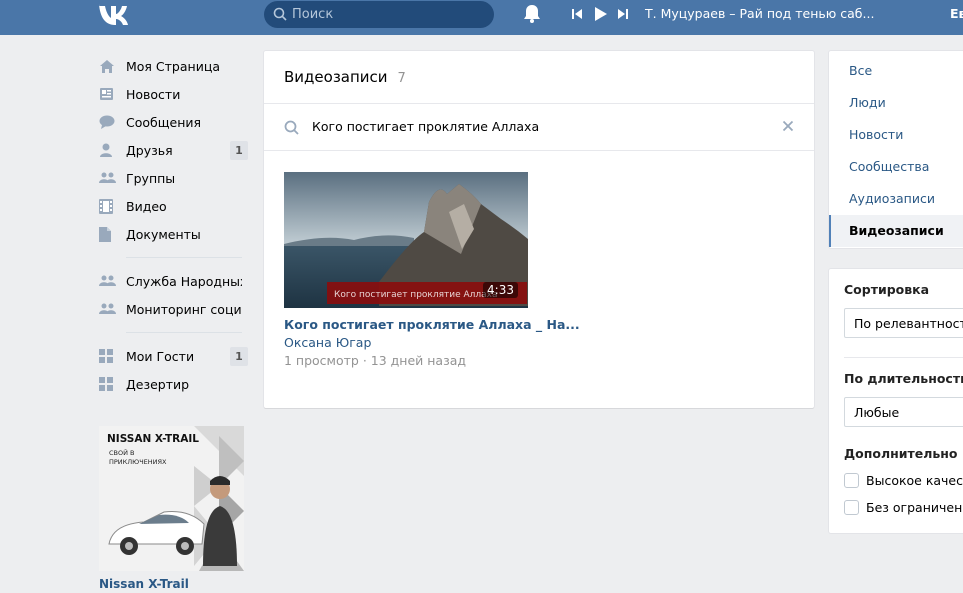 The width and height of the screenshot is (963, 593). I want to click on groups-icon, so click(107, 177).